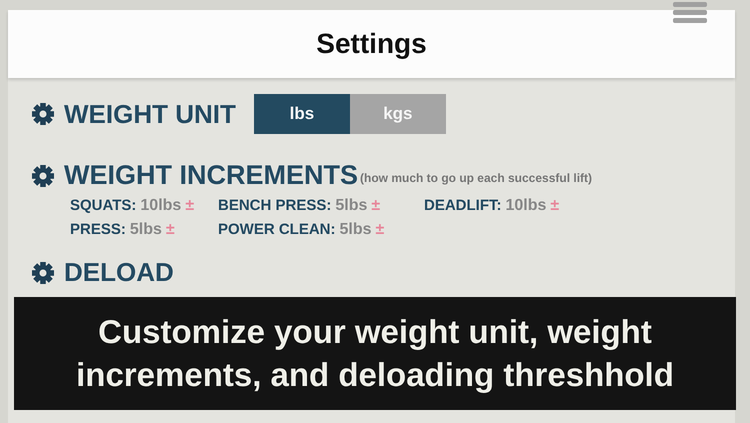  Describe the element at coordinates (150, 114) in the screenshot. I see `section-title: WEIGHT UNIT` at that location.